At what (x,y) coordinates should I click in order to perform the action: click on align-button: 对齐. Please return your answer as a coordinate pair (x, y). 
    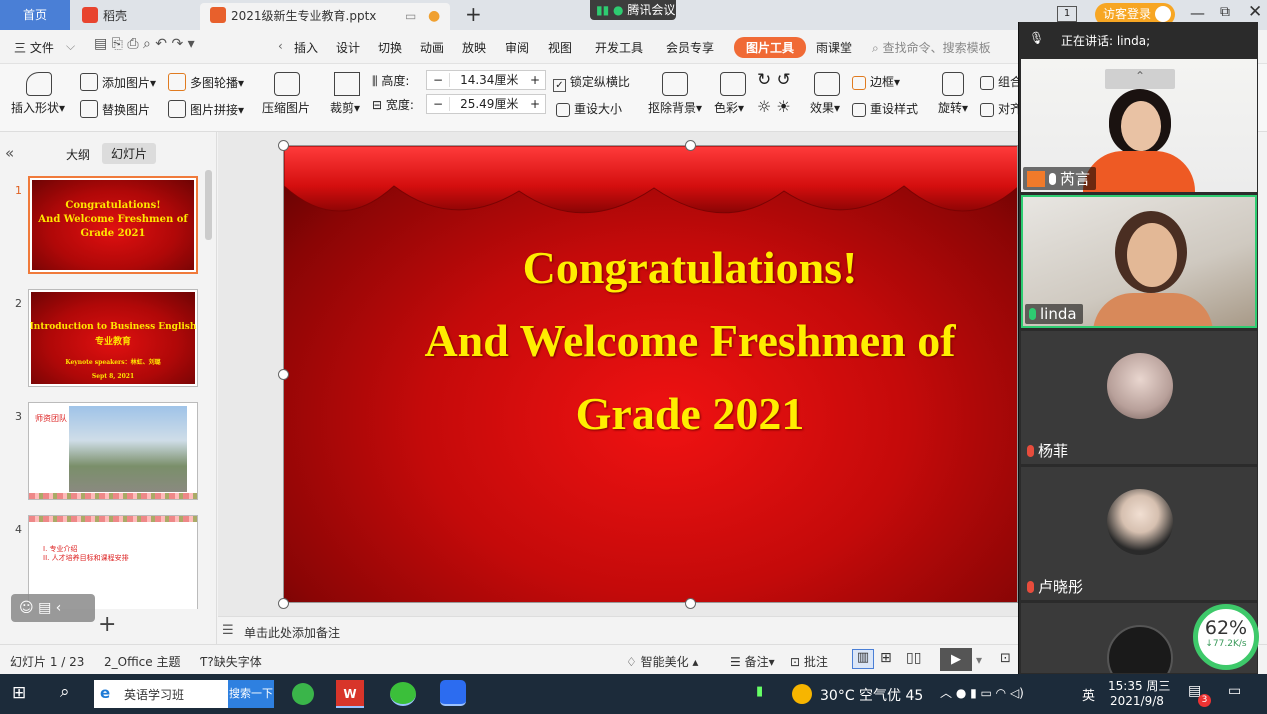
    Looking at the image, I should click on (1001, 108).